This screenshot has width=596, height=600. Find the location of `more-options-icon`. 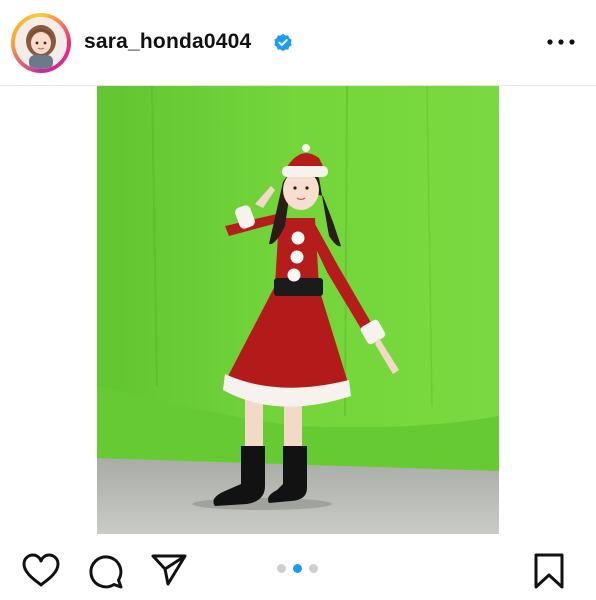

more-options-icon is located at coordinates (561, 42).